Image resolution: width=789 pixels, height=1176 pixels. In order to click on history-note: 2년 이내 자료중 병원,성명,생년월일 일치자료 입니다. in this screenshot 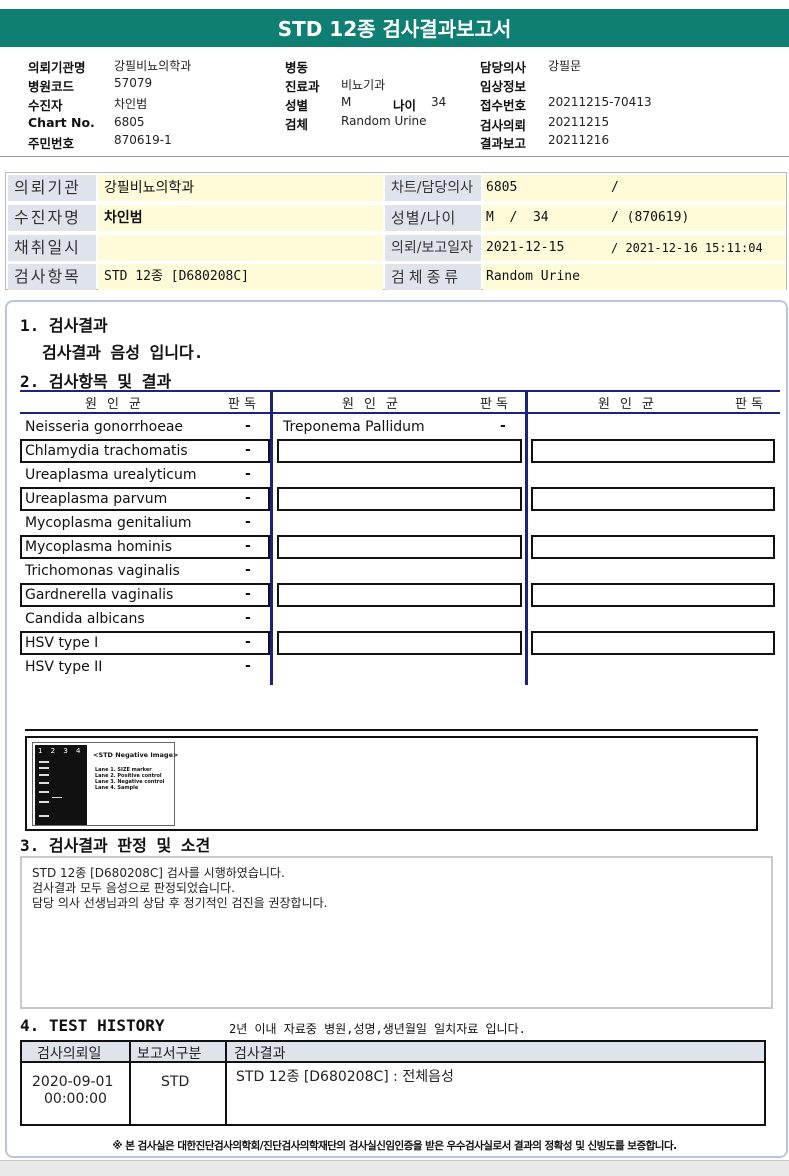, I will do `click(377, 1029)`.